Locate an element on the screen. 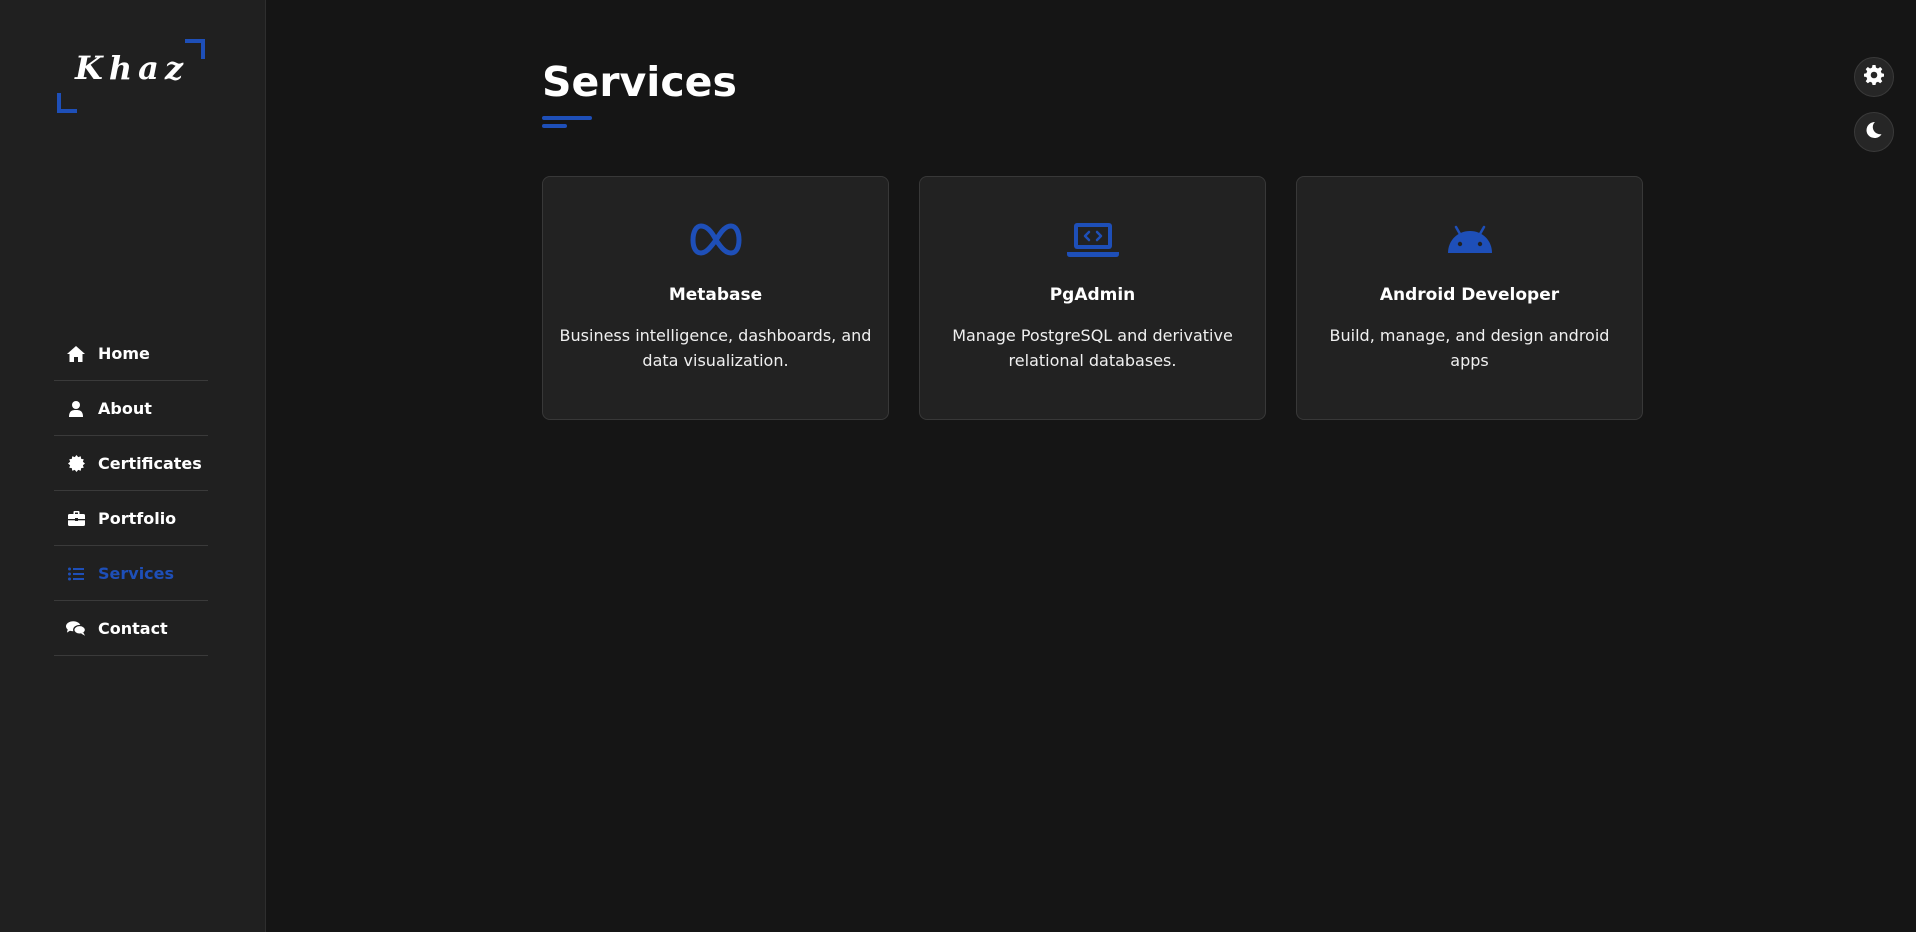  certificate-icon is located at coordinates (76, 464).